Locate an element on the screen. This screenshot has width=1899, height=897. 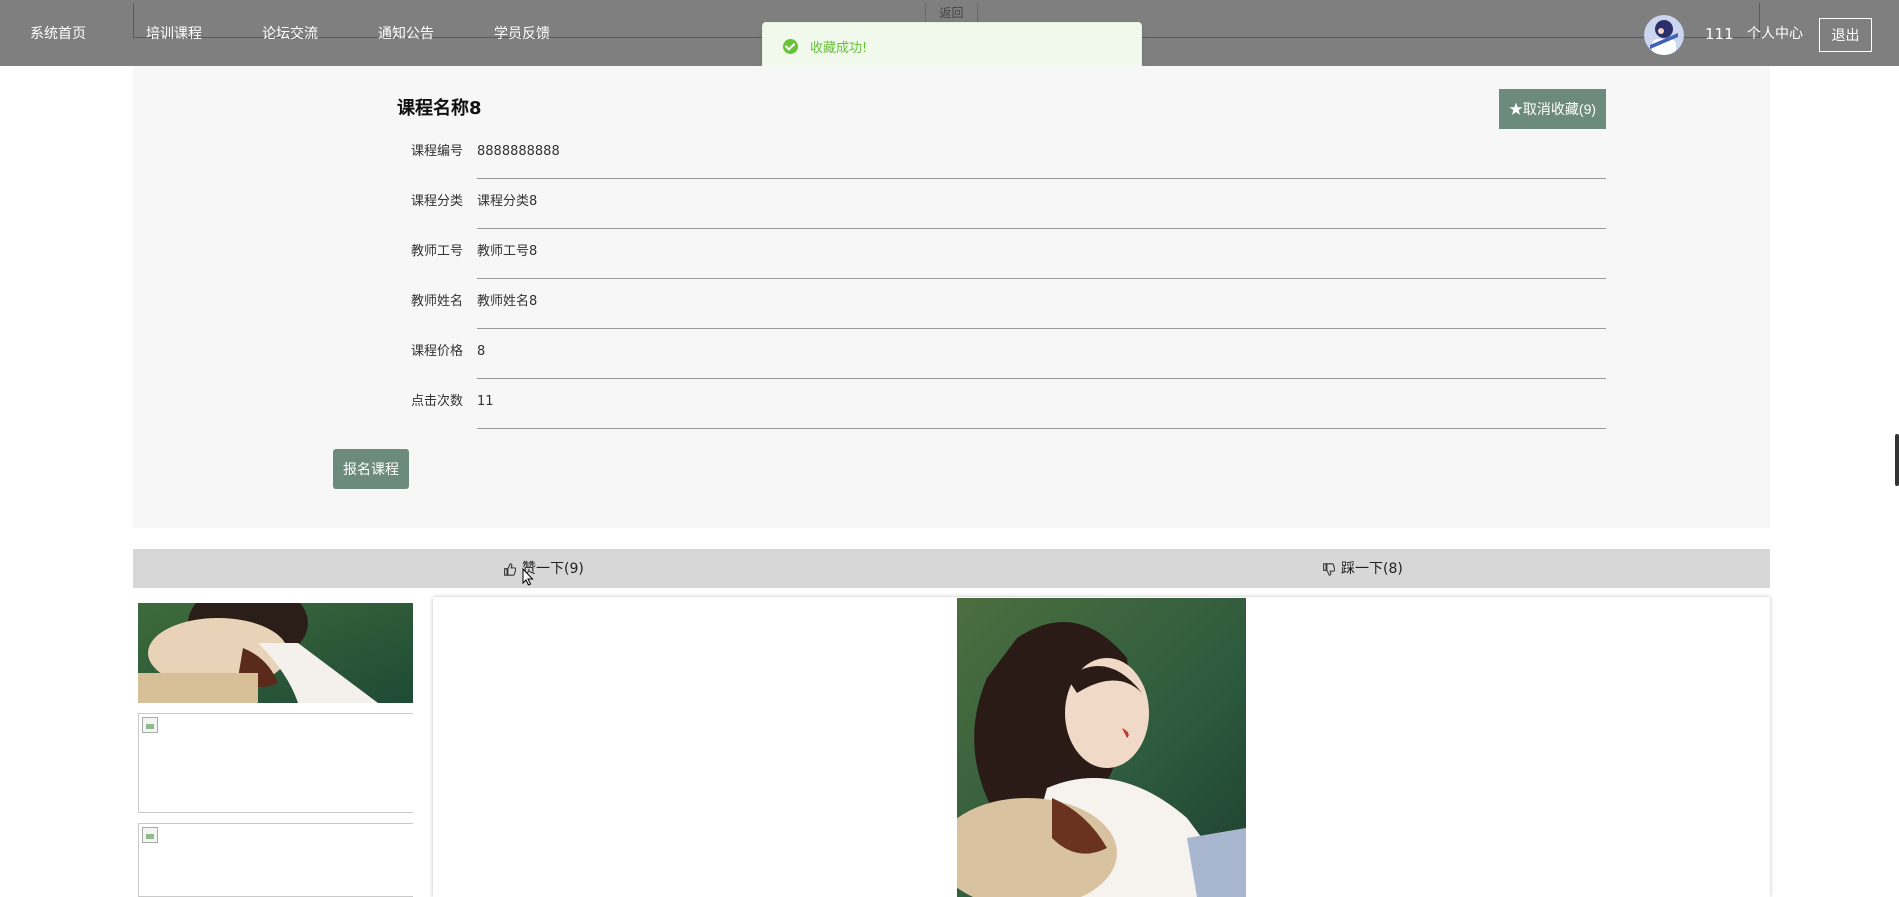
field-course-category: 课程分类 课程分类8 is located at coordinates (1001, 204).